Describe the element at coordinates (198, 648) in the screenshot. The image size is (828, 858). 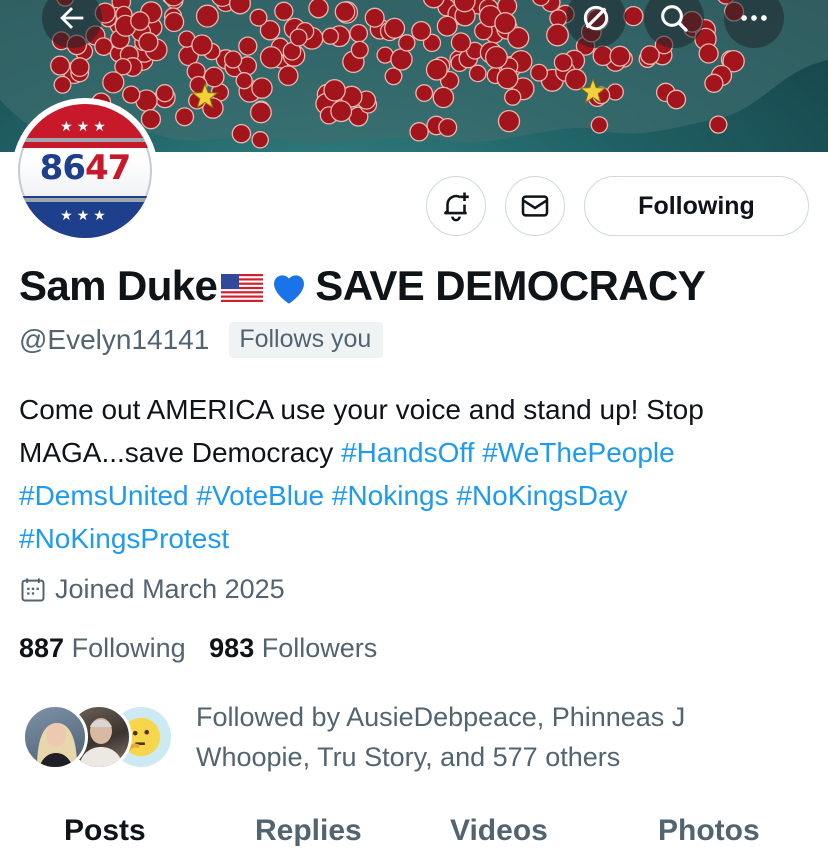
I see `follow-counts: 887 Following 983 Followers` at that location.